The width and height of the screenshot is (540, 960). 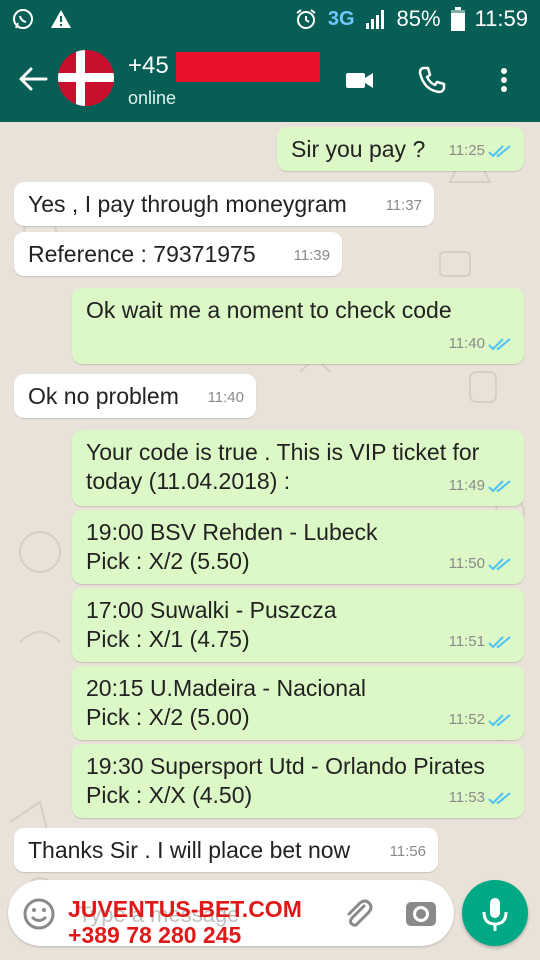 I want to click on incoming-message: Yes , I pay through moneygram 11:37, so click(x=224, y=204).